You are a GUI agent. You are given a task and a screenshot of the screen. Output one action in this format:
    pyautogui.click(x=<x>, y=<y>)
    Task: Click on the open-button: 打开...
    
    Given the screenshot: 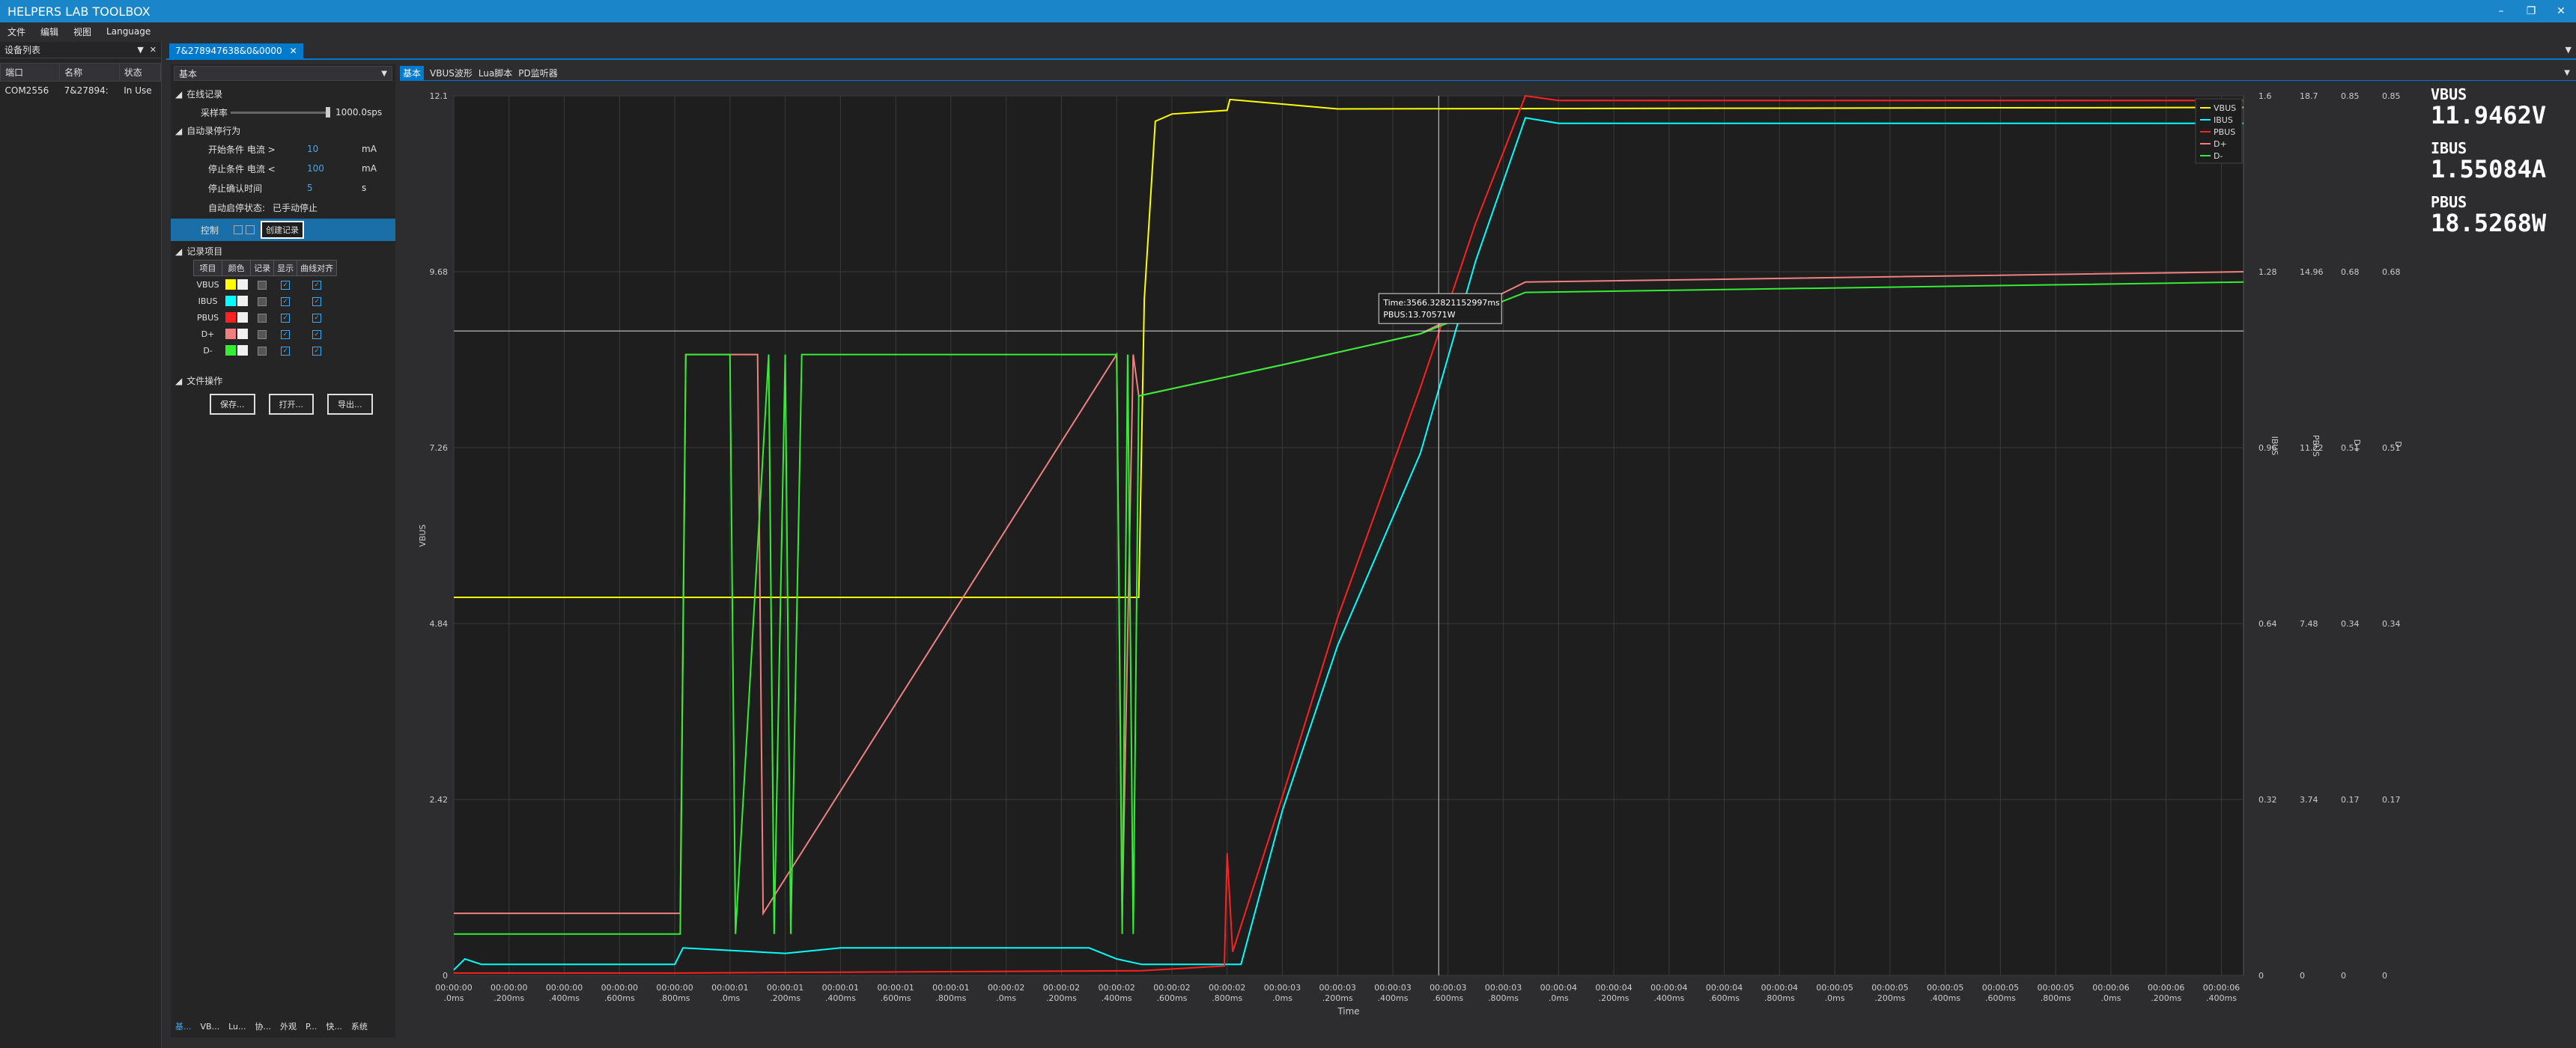 What is the action you would take?
    pyautogui.click(x=291, y=404)
    